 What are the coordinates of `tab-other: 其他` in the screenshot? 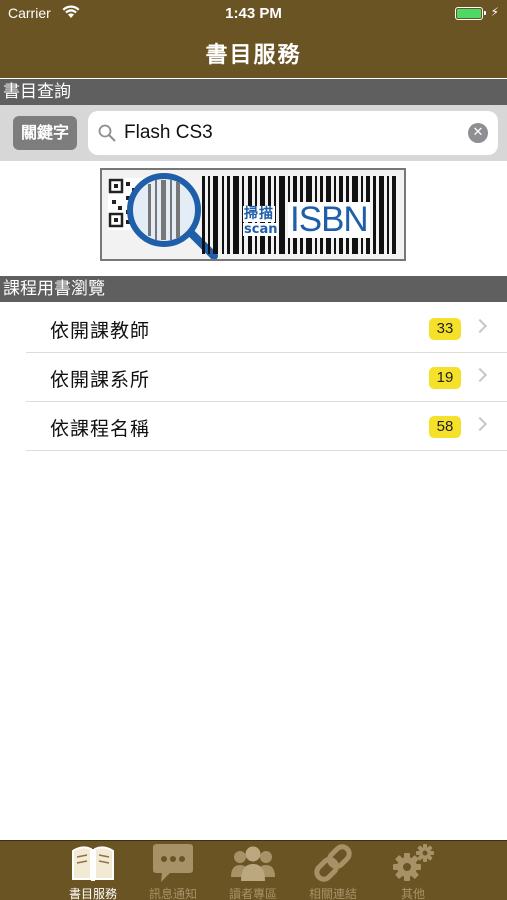 It's located at (413, 870).